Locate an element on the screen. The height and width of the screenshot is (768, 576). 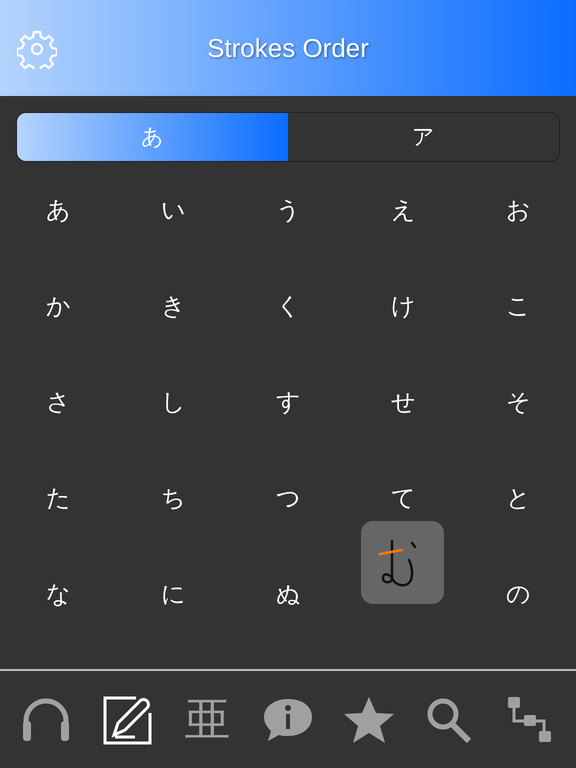
kana-character: に is located at coordinates (173, 594).